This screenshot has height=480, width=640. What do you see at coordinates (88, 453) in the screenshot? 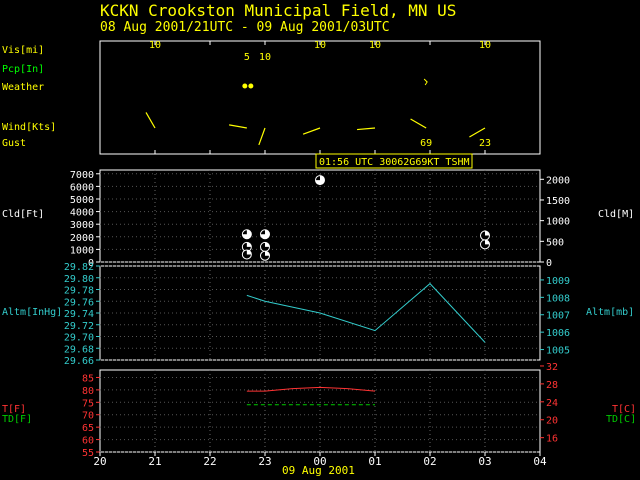
I see `temp-f-tick-label: 55` at bounding box center [88, 453].